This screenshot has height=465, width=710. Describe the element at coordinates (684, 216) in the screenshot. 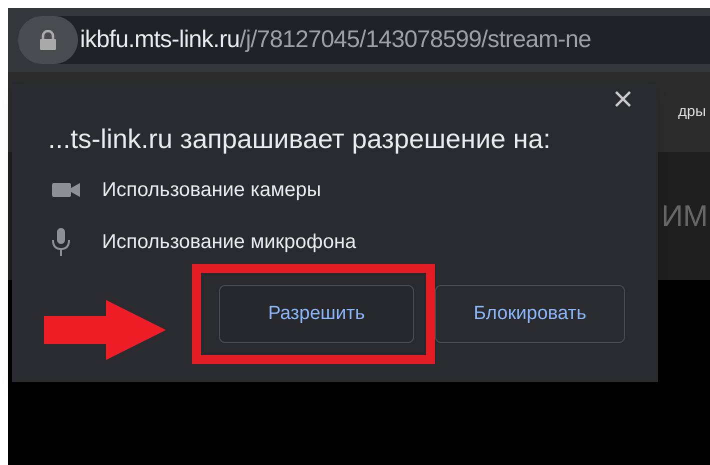

I see `page-heading-text: ИМ` at that location.